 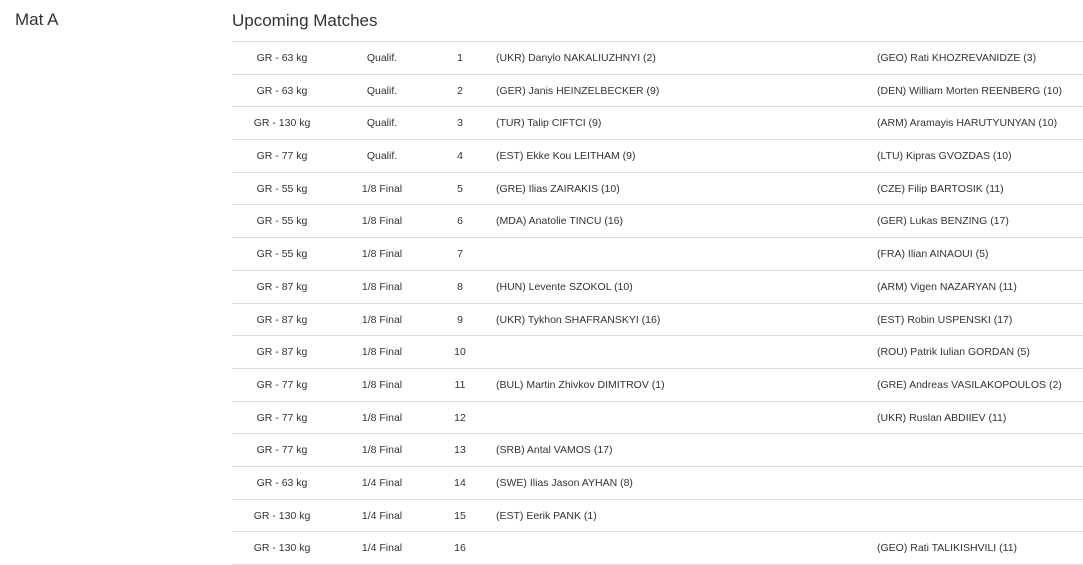 I want to click on match-number: 14, so click(x=460, y=482).